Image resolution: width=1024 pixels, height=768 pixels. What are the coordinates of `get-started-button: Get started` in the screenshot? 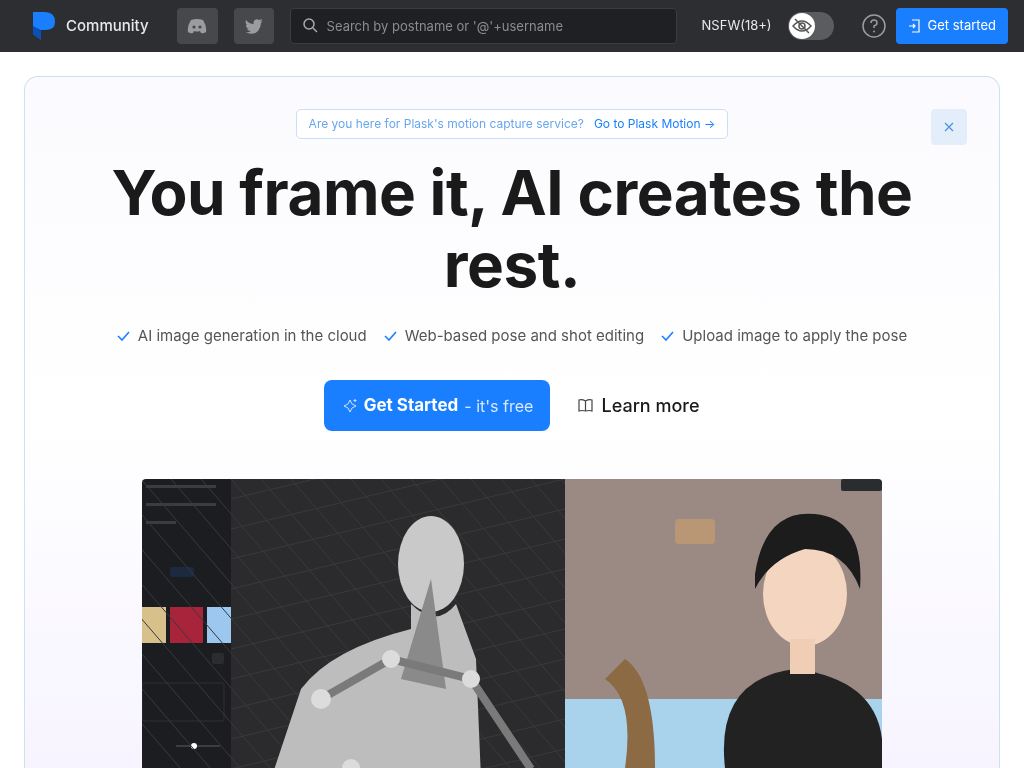 It's located at (951, 26).